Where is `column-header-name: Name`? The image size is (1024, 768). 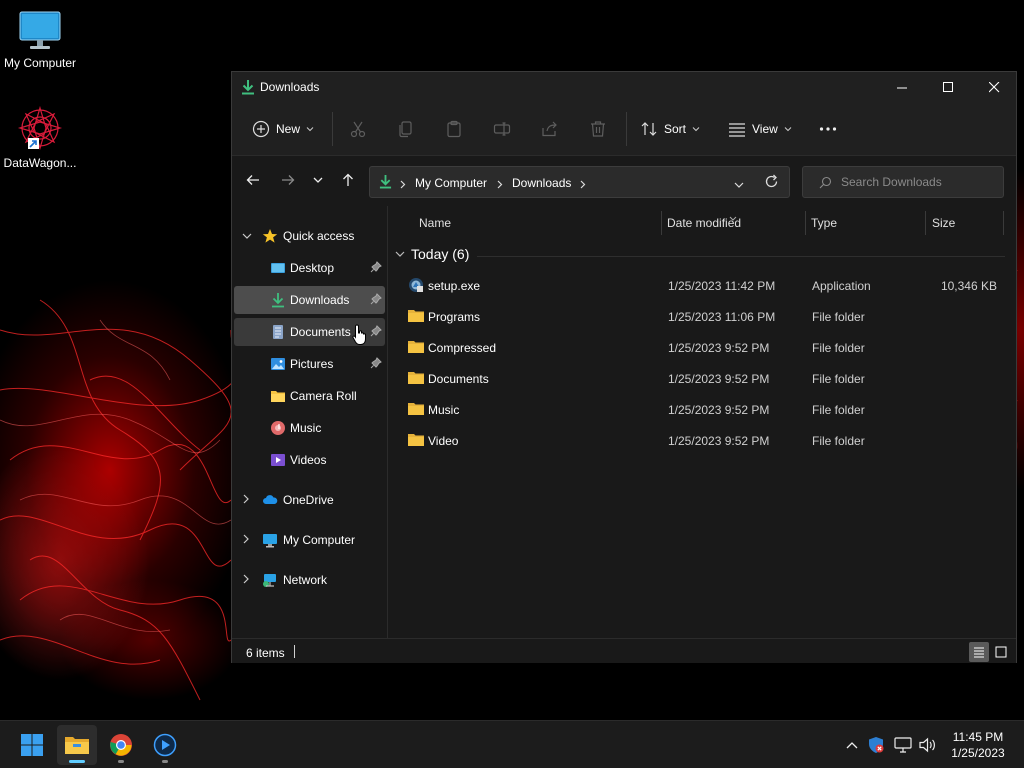 column-header-name: Name is located at coordinates (435, 223).